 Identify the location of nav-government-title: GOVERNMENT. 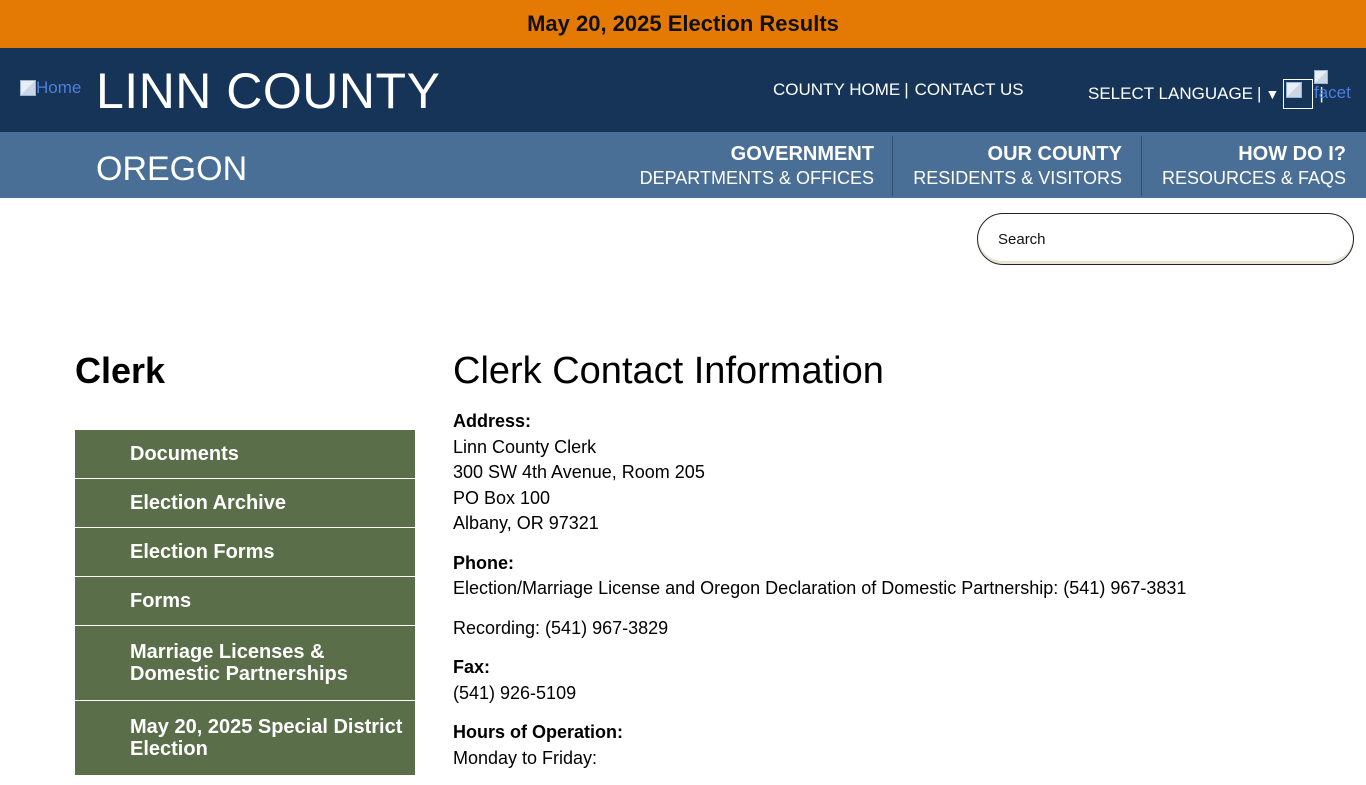
(802, 154).